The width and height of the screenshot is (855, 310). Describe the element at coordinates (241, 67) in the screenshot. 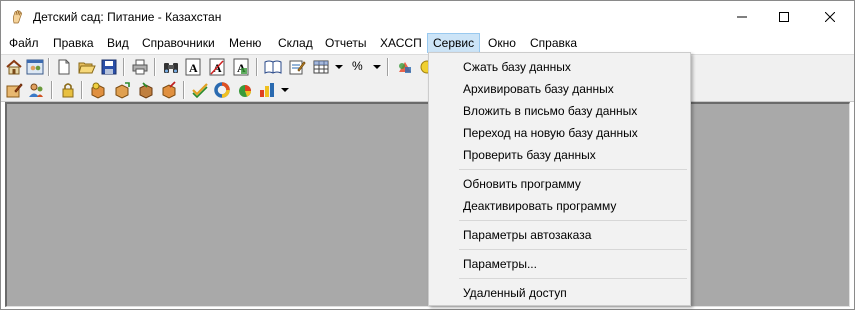

I see `font-a-green-icon: A` at that location.